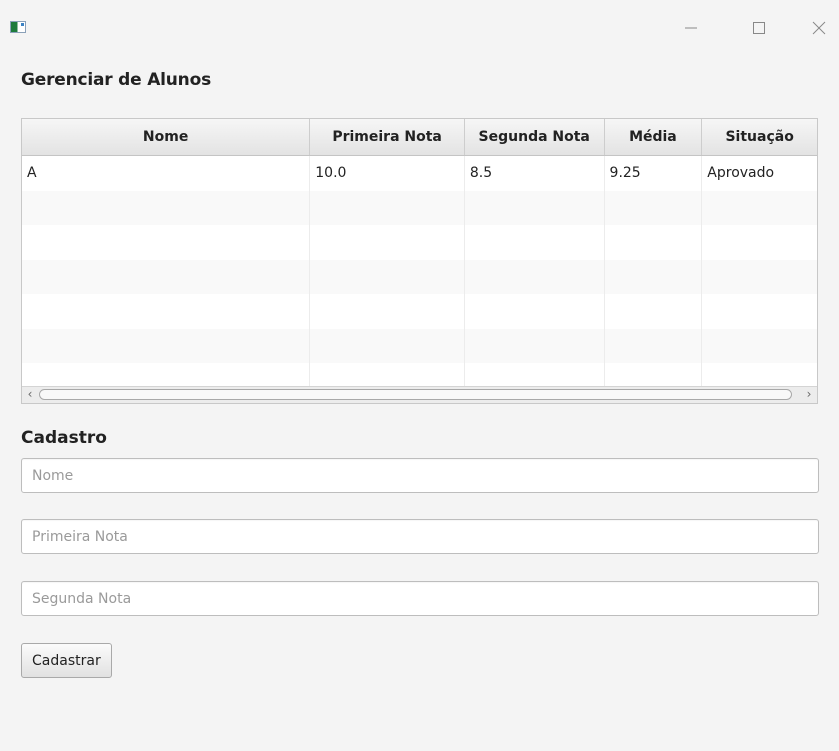 This screenshot has height=751, width=839. What do you see at coordinates (415, 394) in the screenshot?
I see `scrollbar-thumb` at bounding box center [415, 394].